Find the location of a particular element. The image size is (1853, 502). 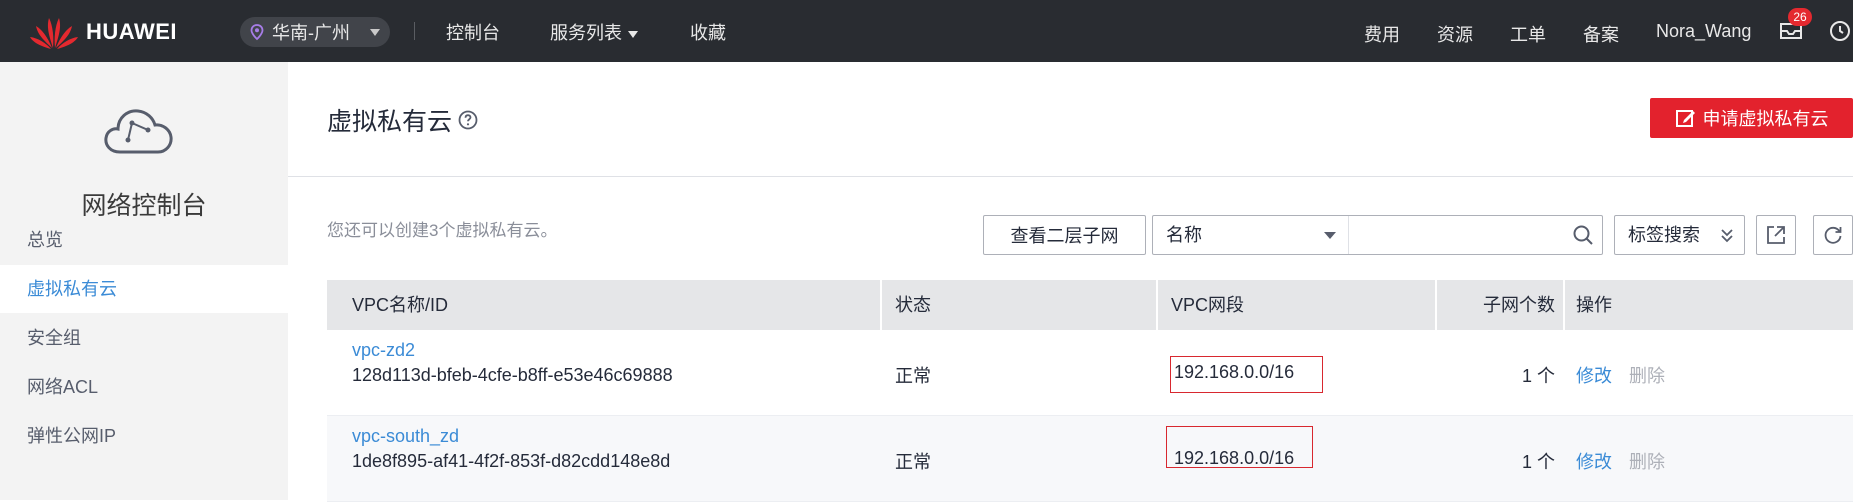

caret-down-icon is located at coordinates (1330, 235).